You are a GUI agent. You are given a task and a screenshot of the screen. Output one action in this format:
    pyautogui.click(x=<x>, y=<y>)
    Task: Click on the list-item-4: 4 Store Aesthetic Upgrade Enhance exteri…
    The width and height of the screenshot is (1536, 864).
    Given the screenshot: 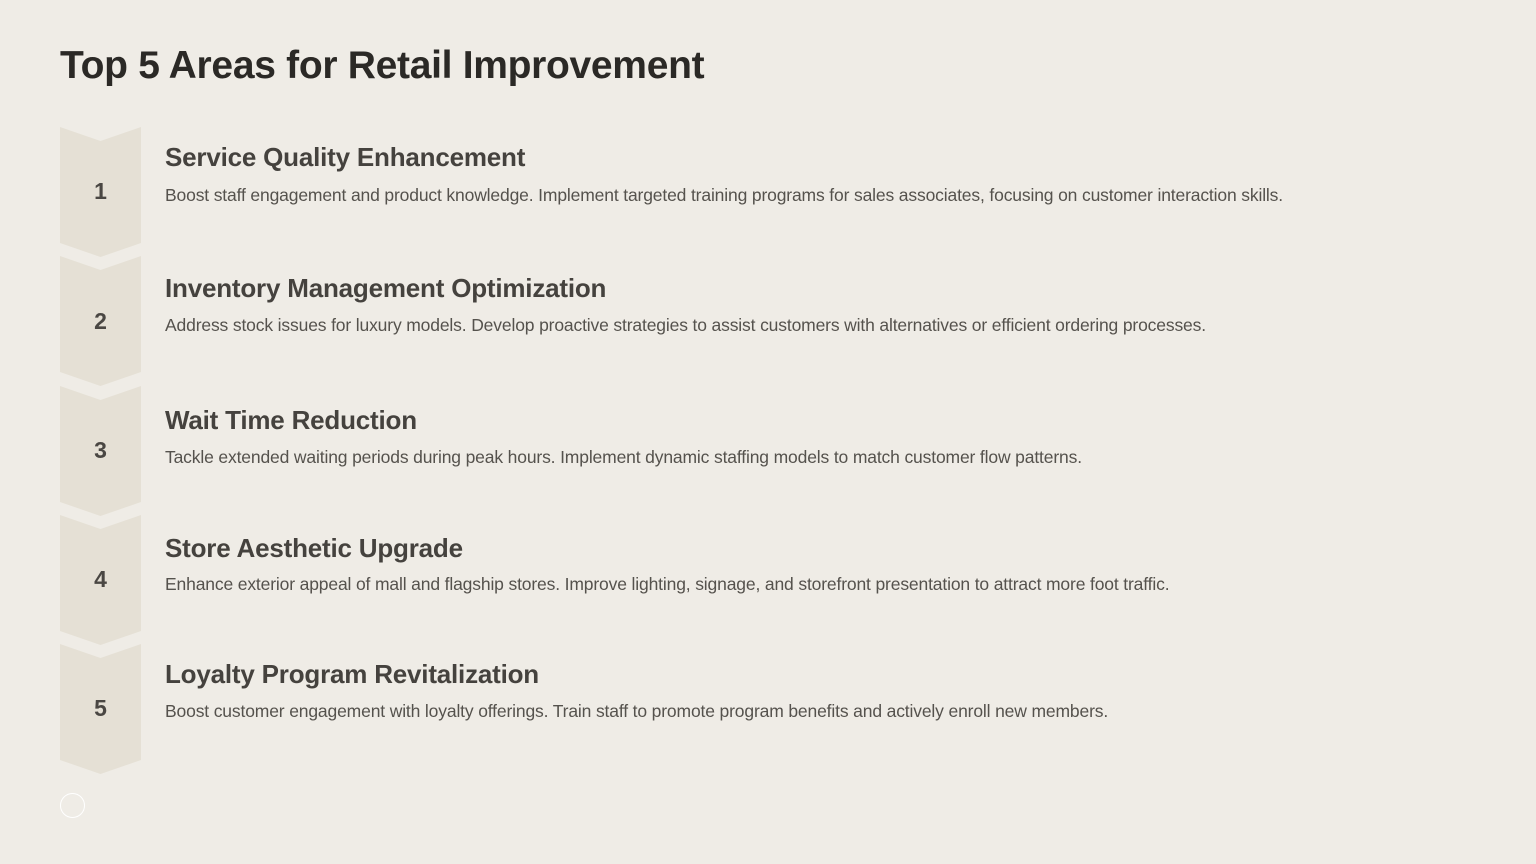 What is the action you would take?
    pyautogui.click(x=770, y=580)
    